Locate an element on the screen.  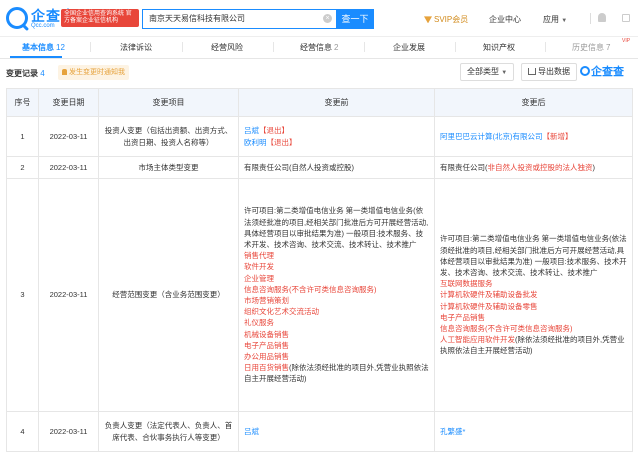
row-no: 3 is located at coordinates (22, 295).